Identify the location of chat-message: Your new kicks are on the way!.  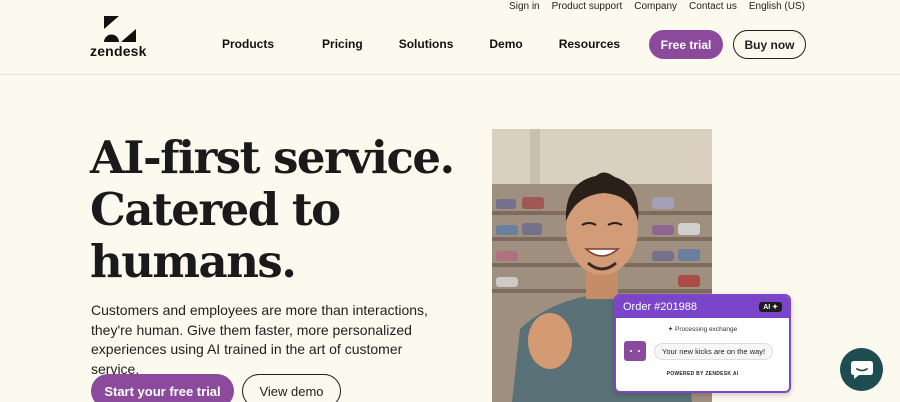
(714, 351).